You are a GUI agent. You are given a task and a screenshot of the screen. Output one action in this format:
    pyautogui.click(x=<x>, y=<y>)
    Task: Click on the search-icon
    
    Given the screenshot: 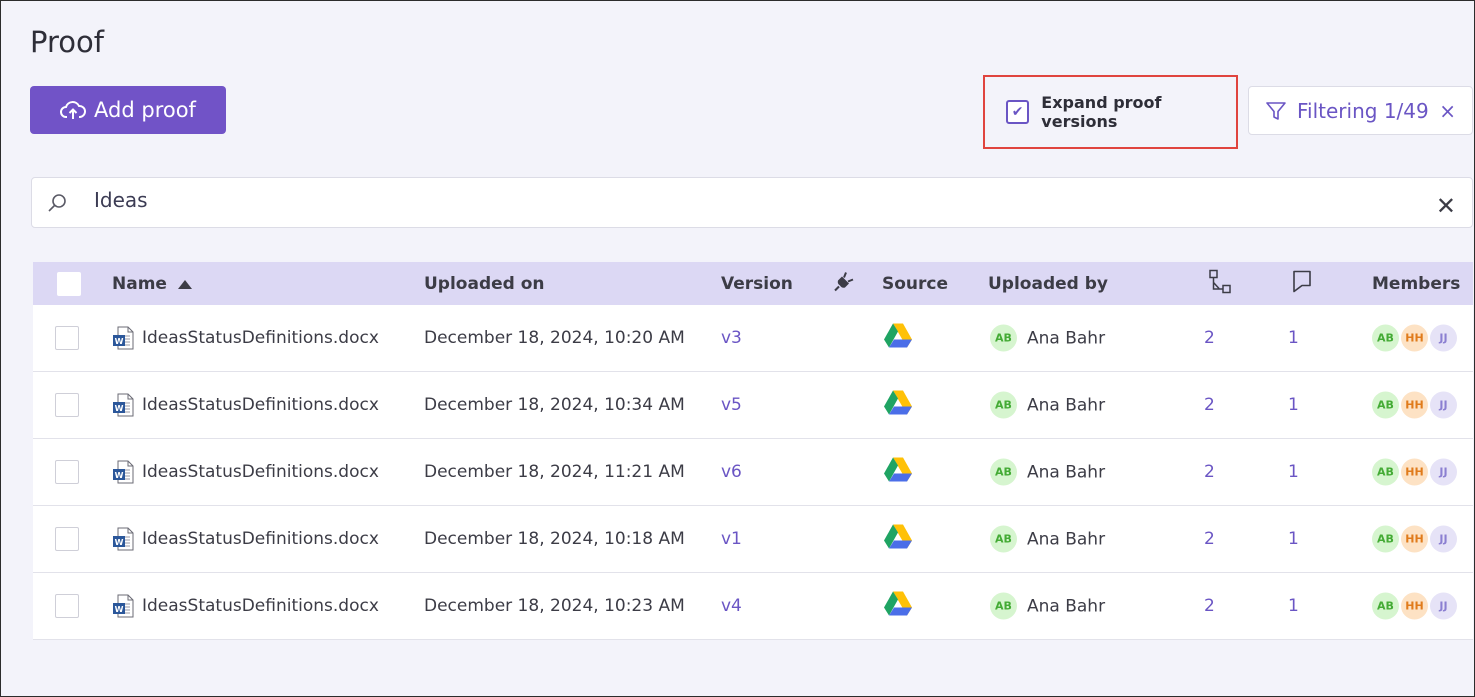 What is the action you would take?
    pyautogui.click(x=57, y=203)
    